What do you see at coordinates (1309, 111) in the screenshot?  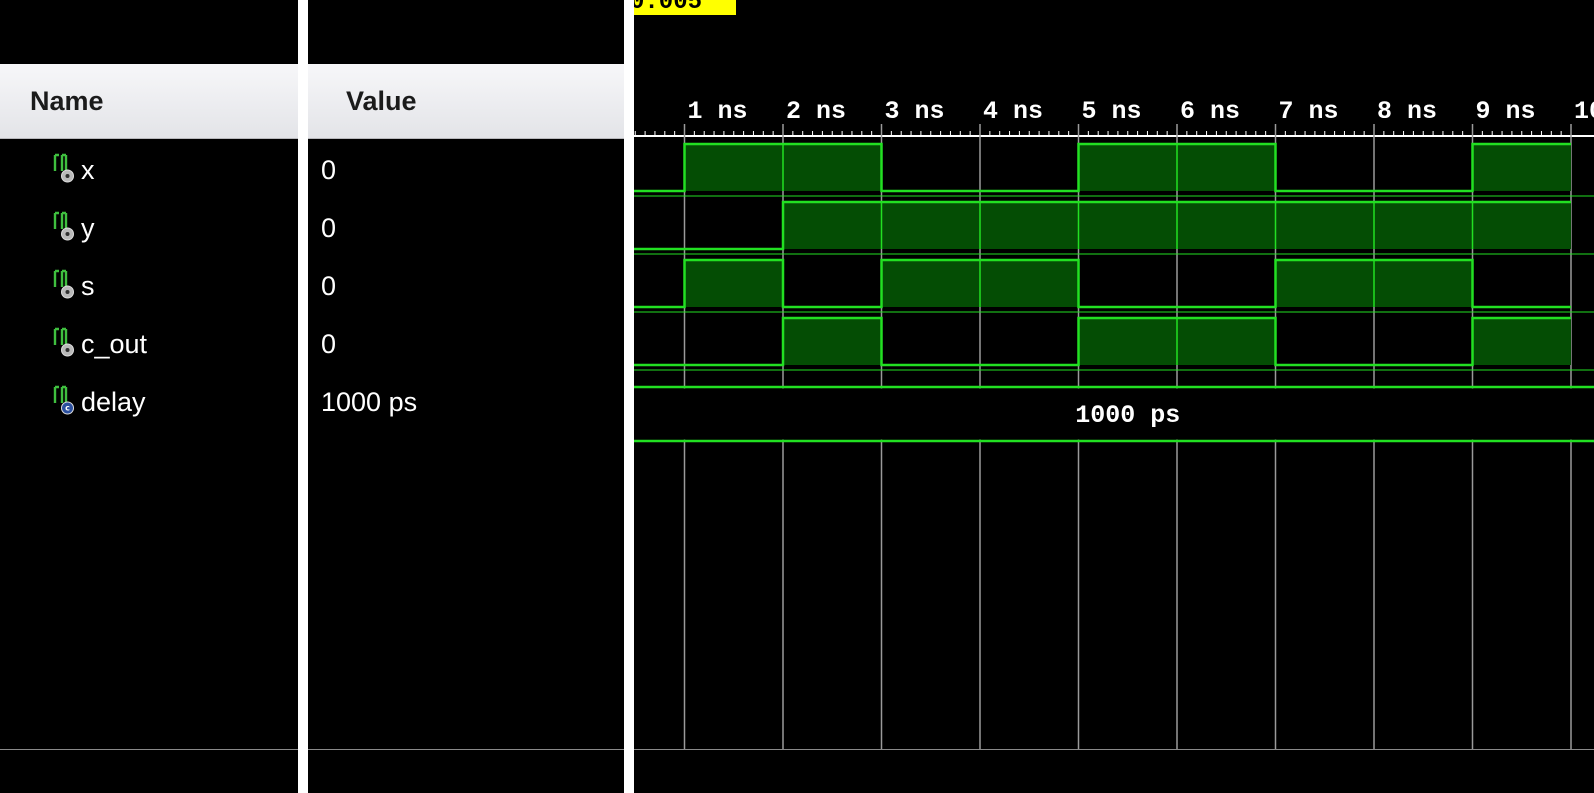 I see `time-tick-label: 7 ns` at bounding box center [1309, 111].